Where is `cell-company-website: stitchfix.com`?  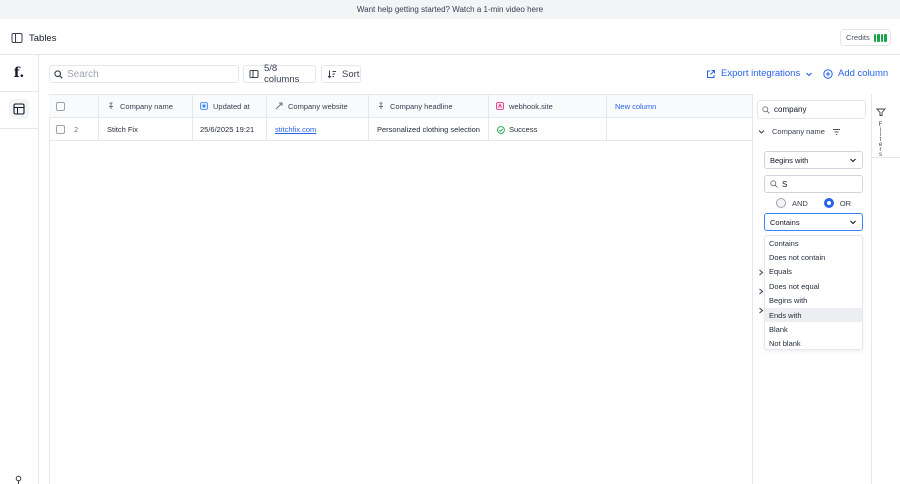 cell-company-website: stitchfix.com is located at coordinates (320, 129).